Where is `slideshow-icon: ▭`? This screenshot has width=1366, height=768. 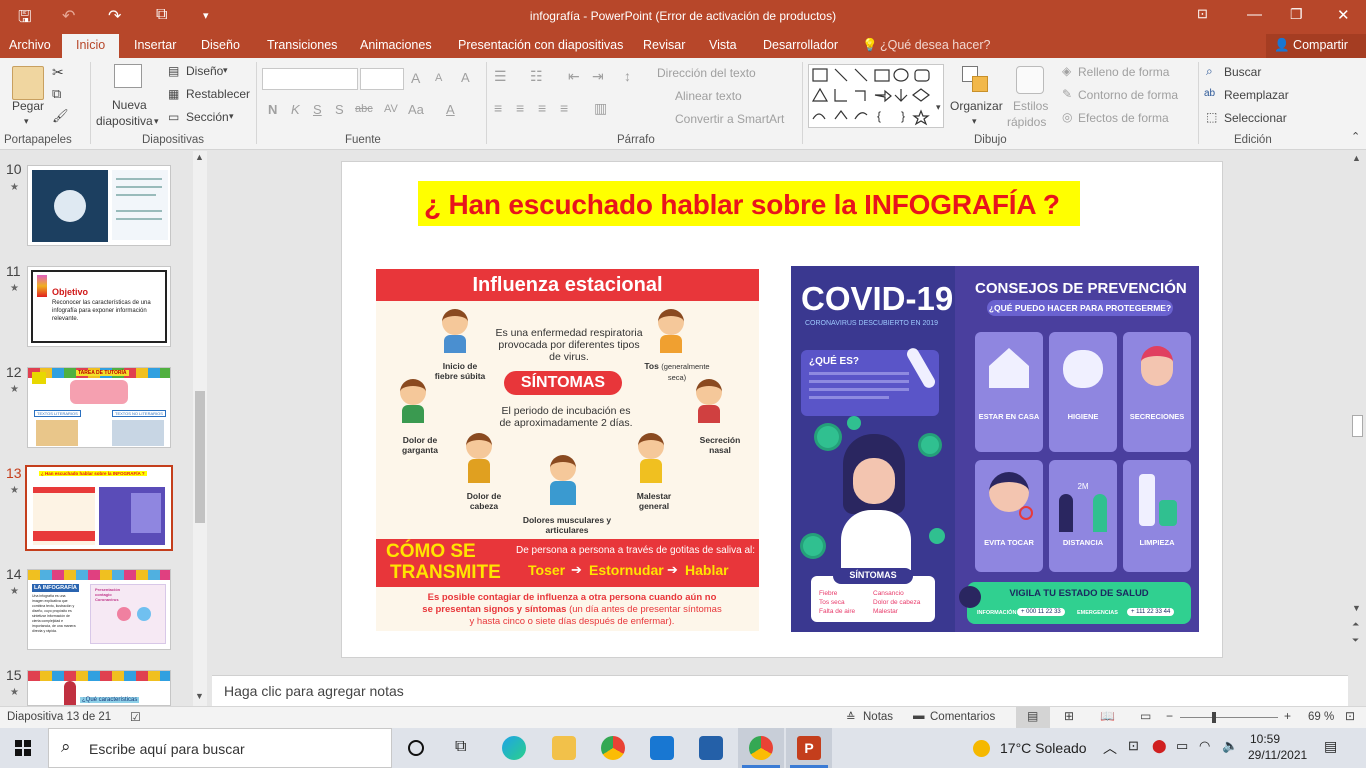
slideshow-icon: ▭ is located at coordinates (1145, 716).